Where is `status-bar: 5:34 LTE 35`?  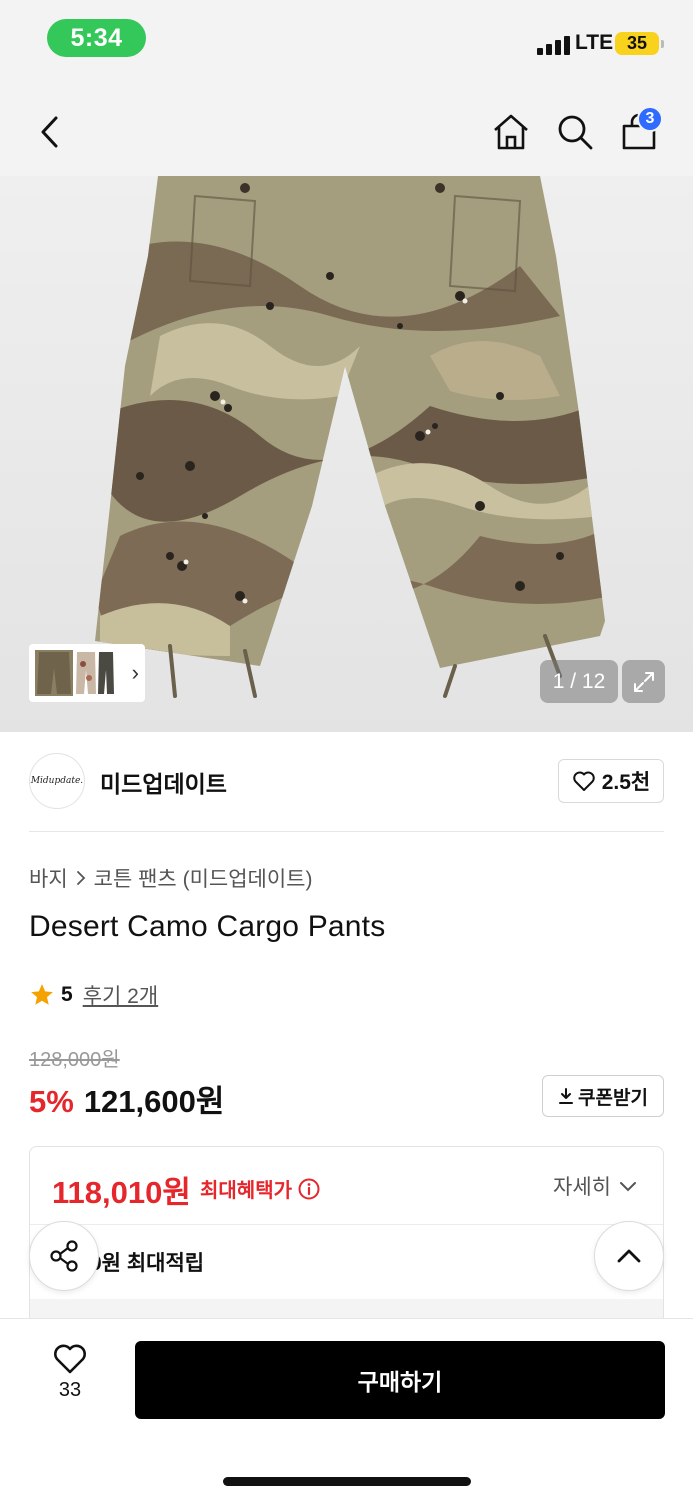
status-bar: 5:34 LTE 35 is located at coordinates (346, 44).